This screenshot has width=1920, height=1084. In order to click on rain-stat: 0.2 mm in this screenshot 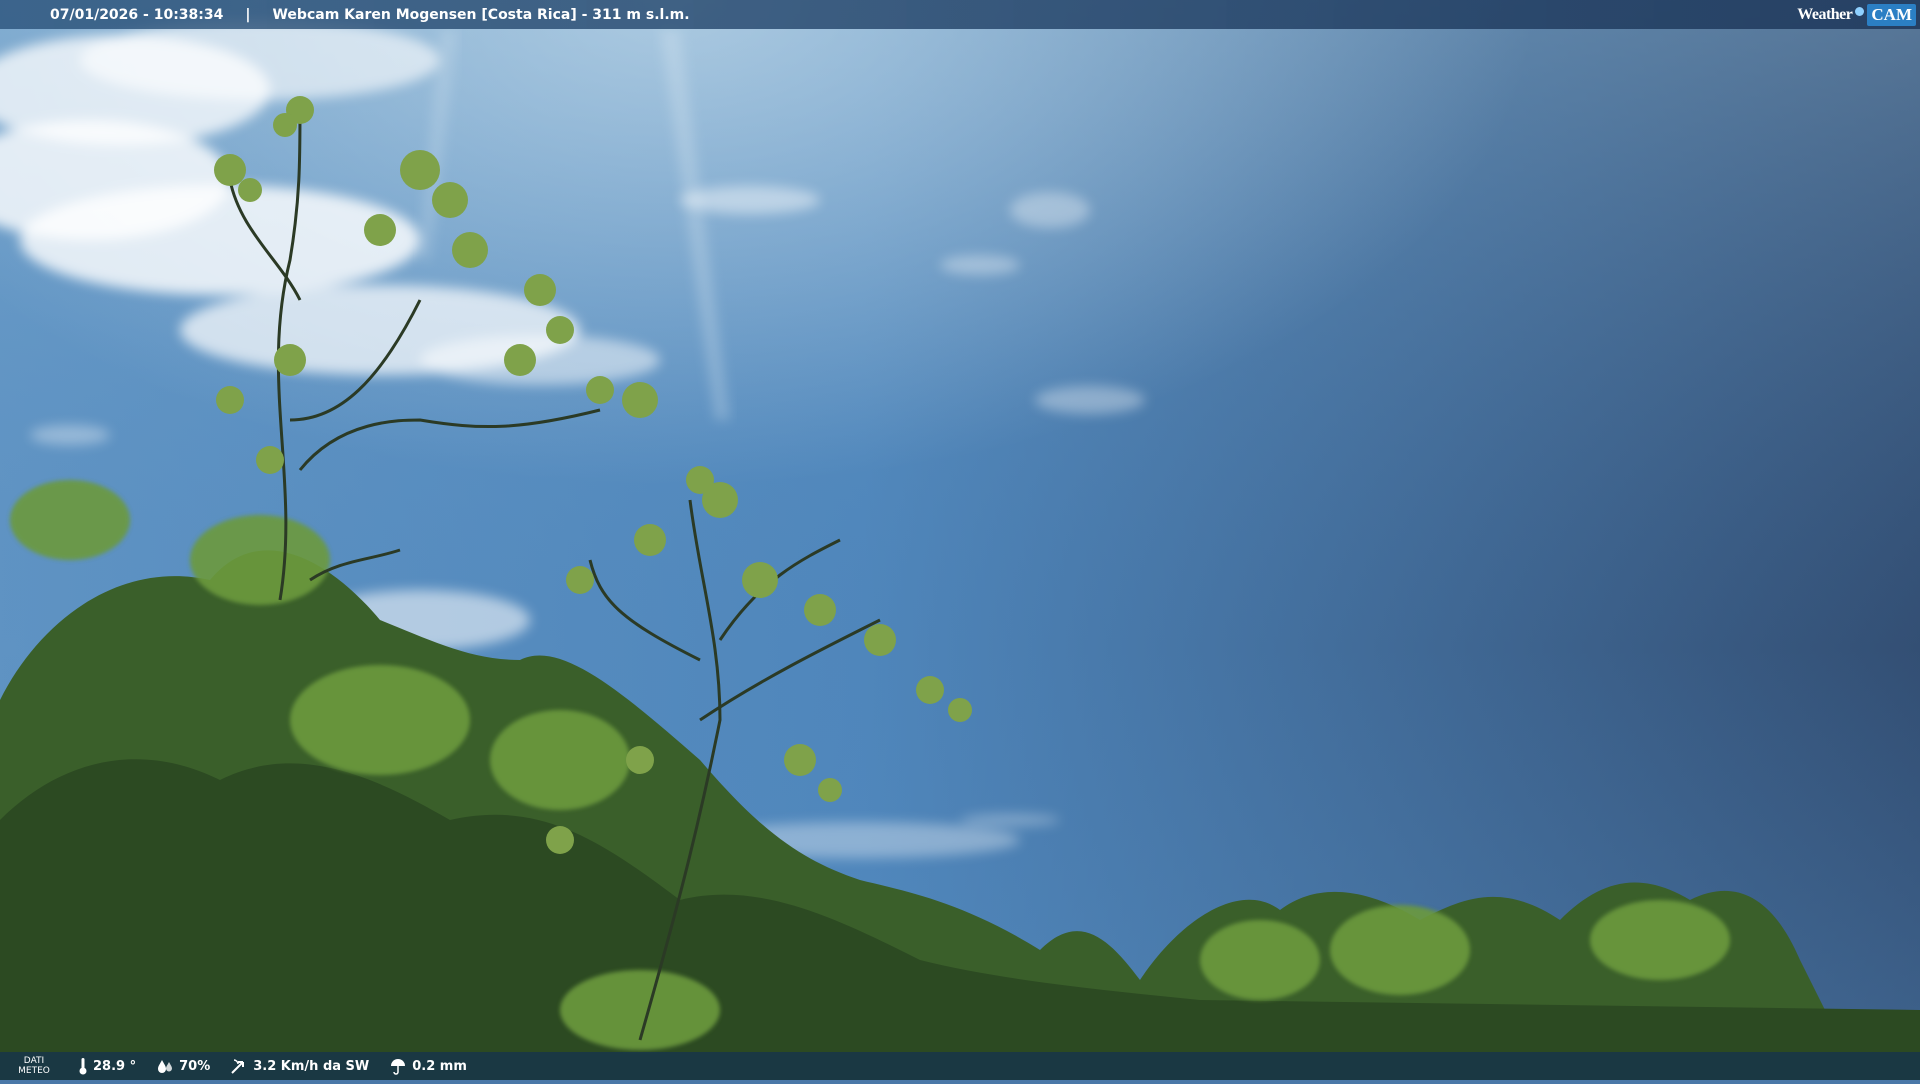, I will do `click(428, 1066)`.